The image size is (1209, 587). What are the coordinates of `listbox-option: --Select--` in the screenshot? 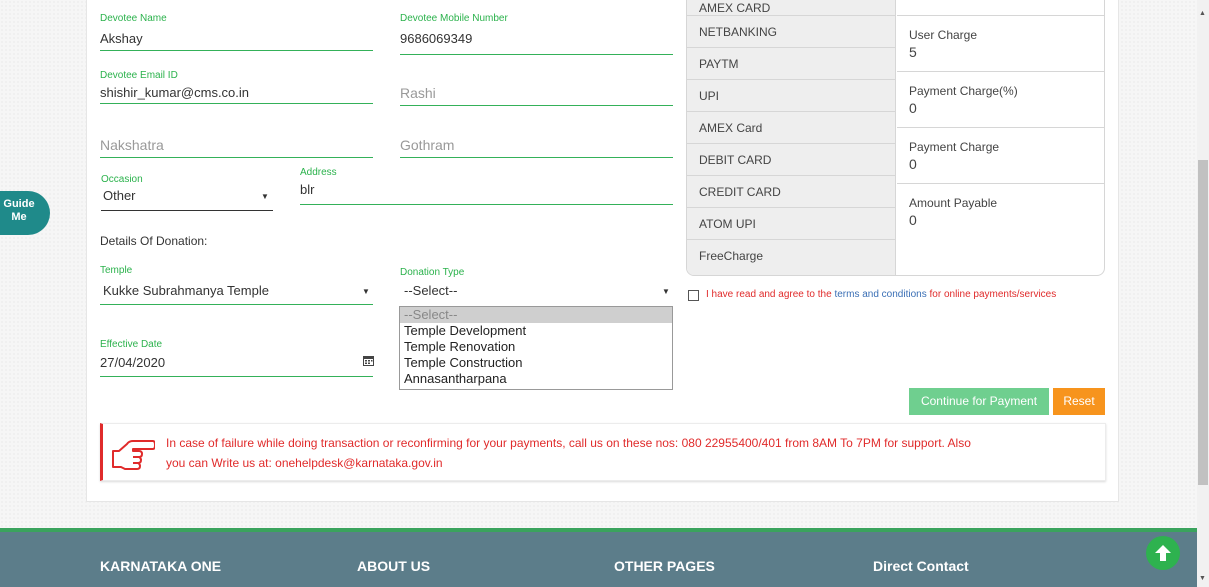 It's located at (536, 315).